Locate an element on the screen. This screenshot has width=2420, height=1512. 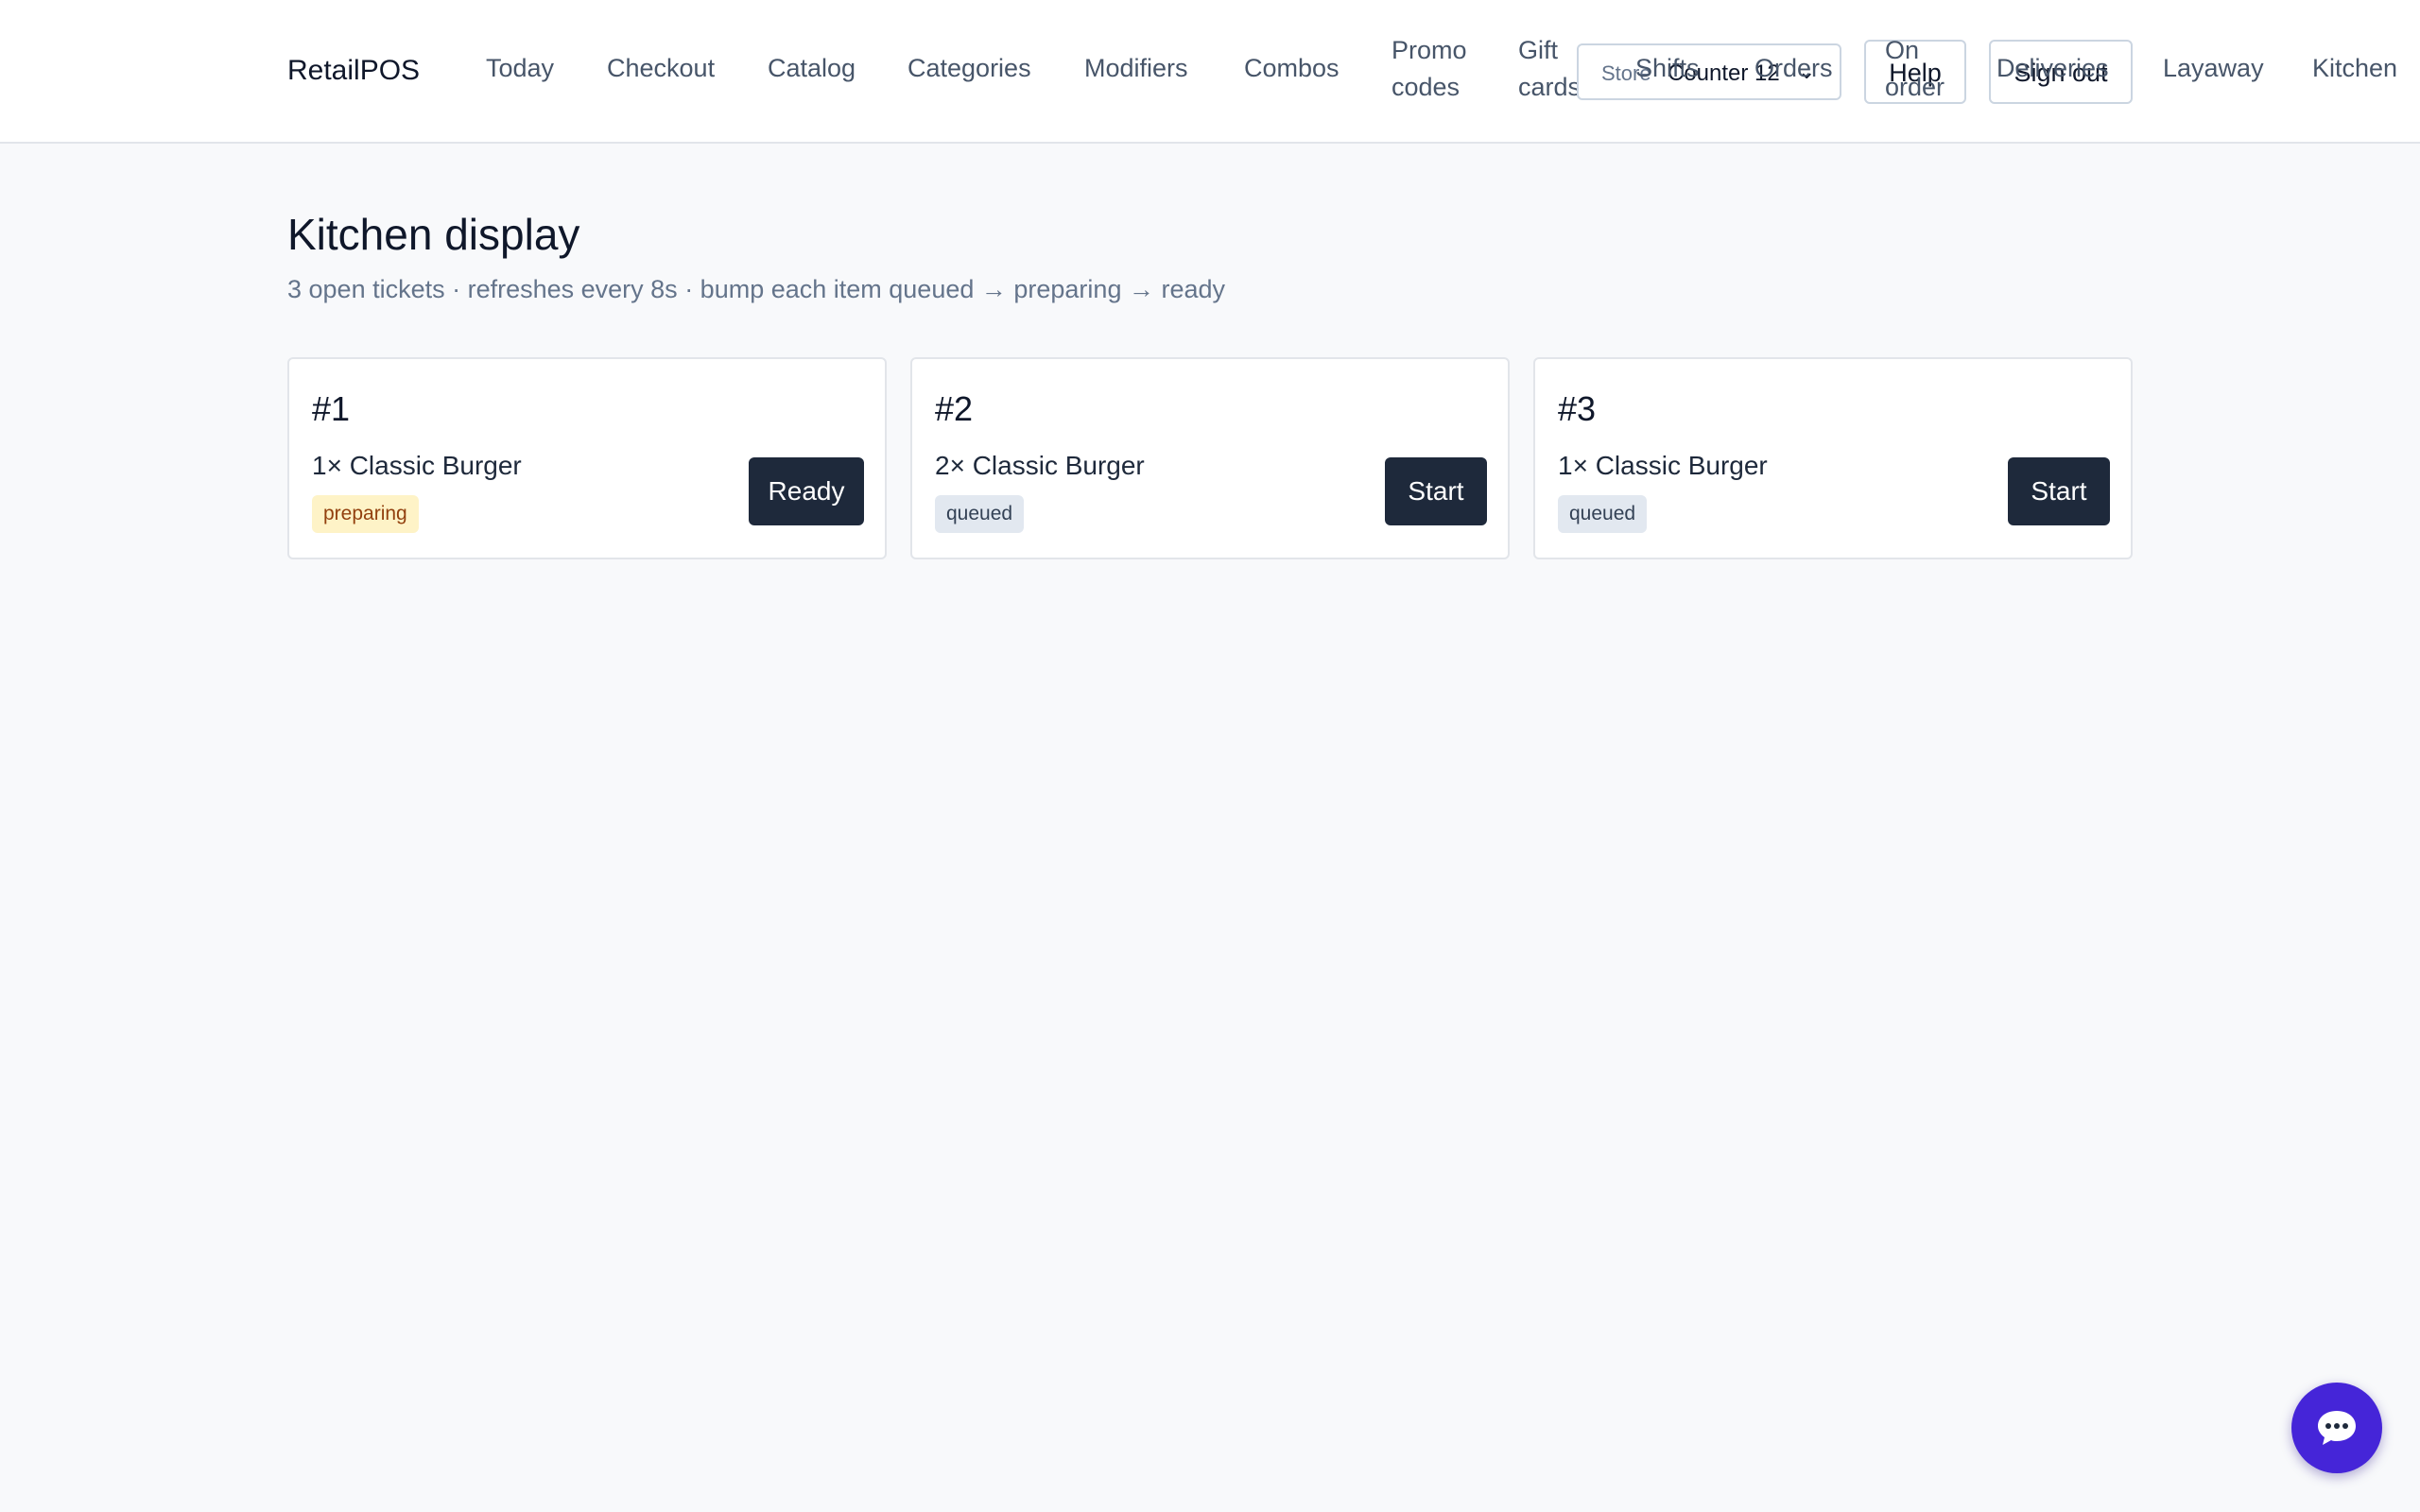
nav-modifiers: Modifiers is located at coordinates (1136, 68).